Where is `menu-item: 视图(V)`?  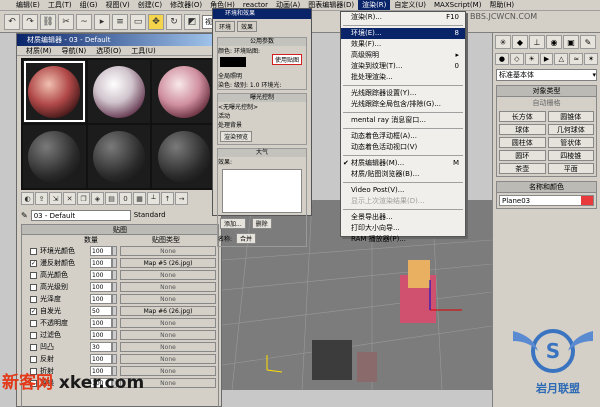
menu-item: 视图(V) is located at coordinates (118, 5).